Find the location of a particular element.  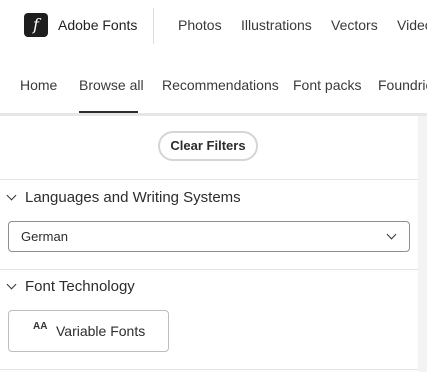

language-select-value: German is located at coordinates (44, 236).